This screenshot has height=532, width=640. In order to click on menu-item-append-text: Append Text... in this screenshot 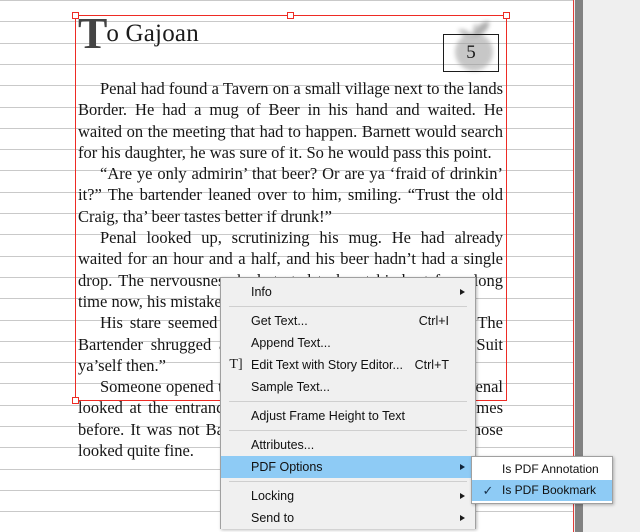, I will do `click(348, 343)`.